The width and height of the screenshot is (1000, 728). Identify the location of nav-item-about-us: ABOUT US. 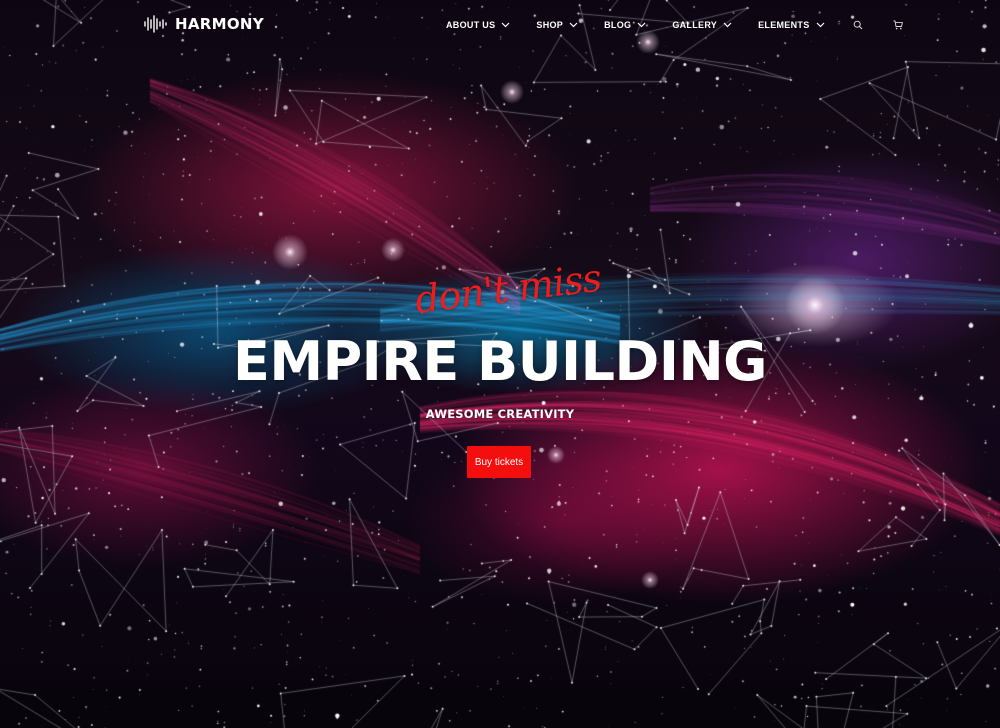
(478, 25).